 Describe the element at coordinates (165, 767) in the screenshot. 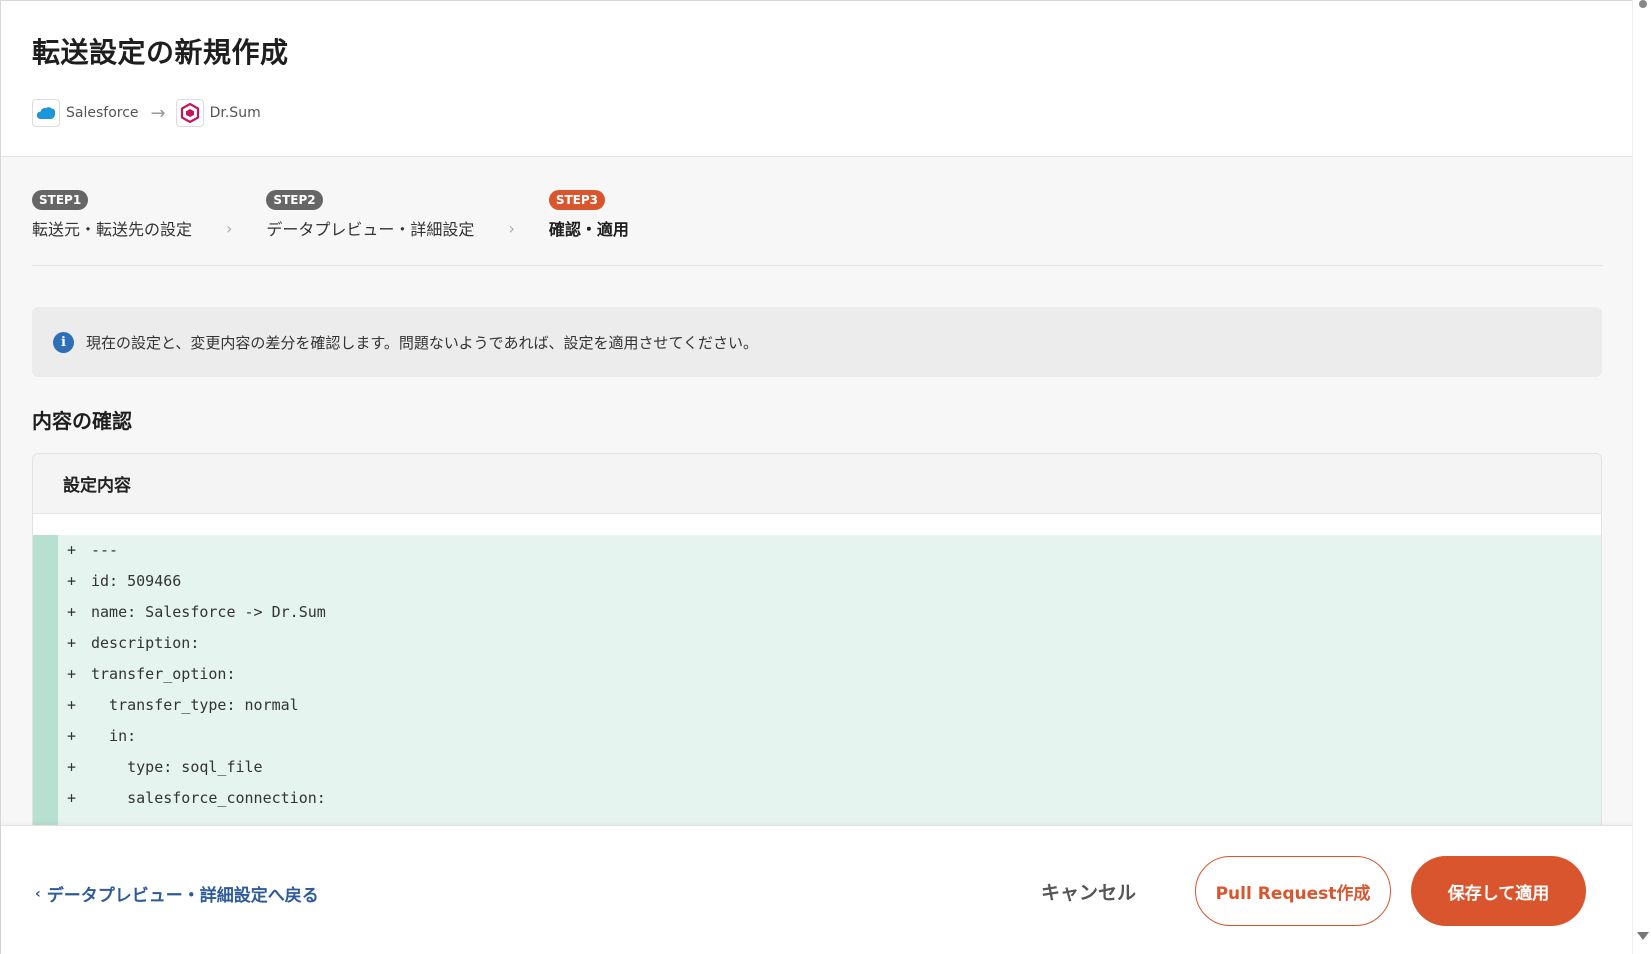

I see `diff-line: + type: soql_file` at that location.